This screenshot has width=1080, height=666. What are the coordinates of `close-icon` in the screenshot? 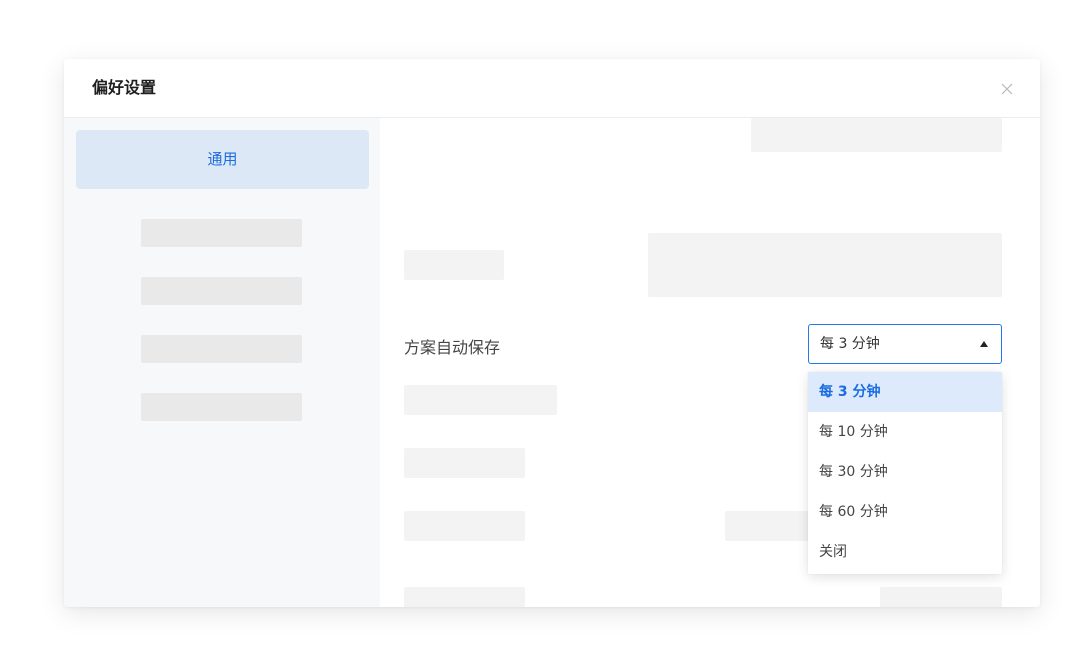 It's located at (1007, 88).